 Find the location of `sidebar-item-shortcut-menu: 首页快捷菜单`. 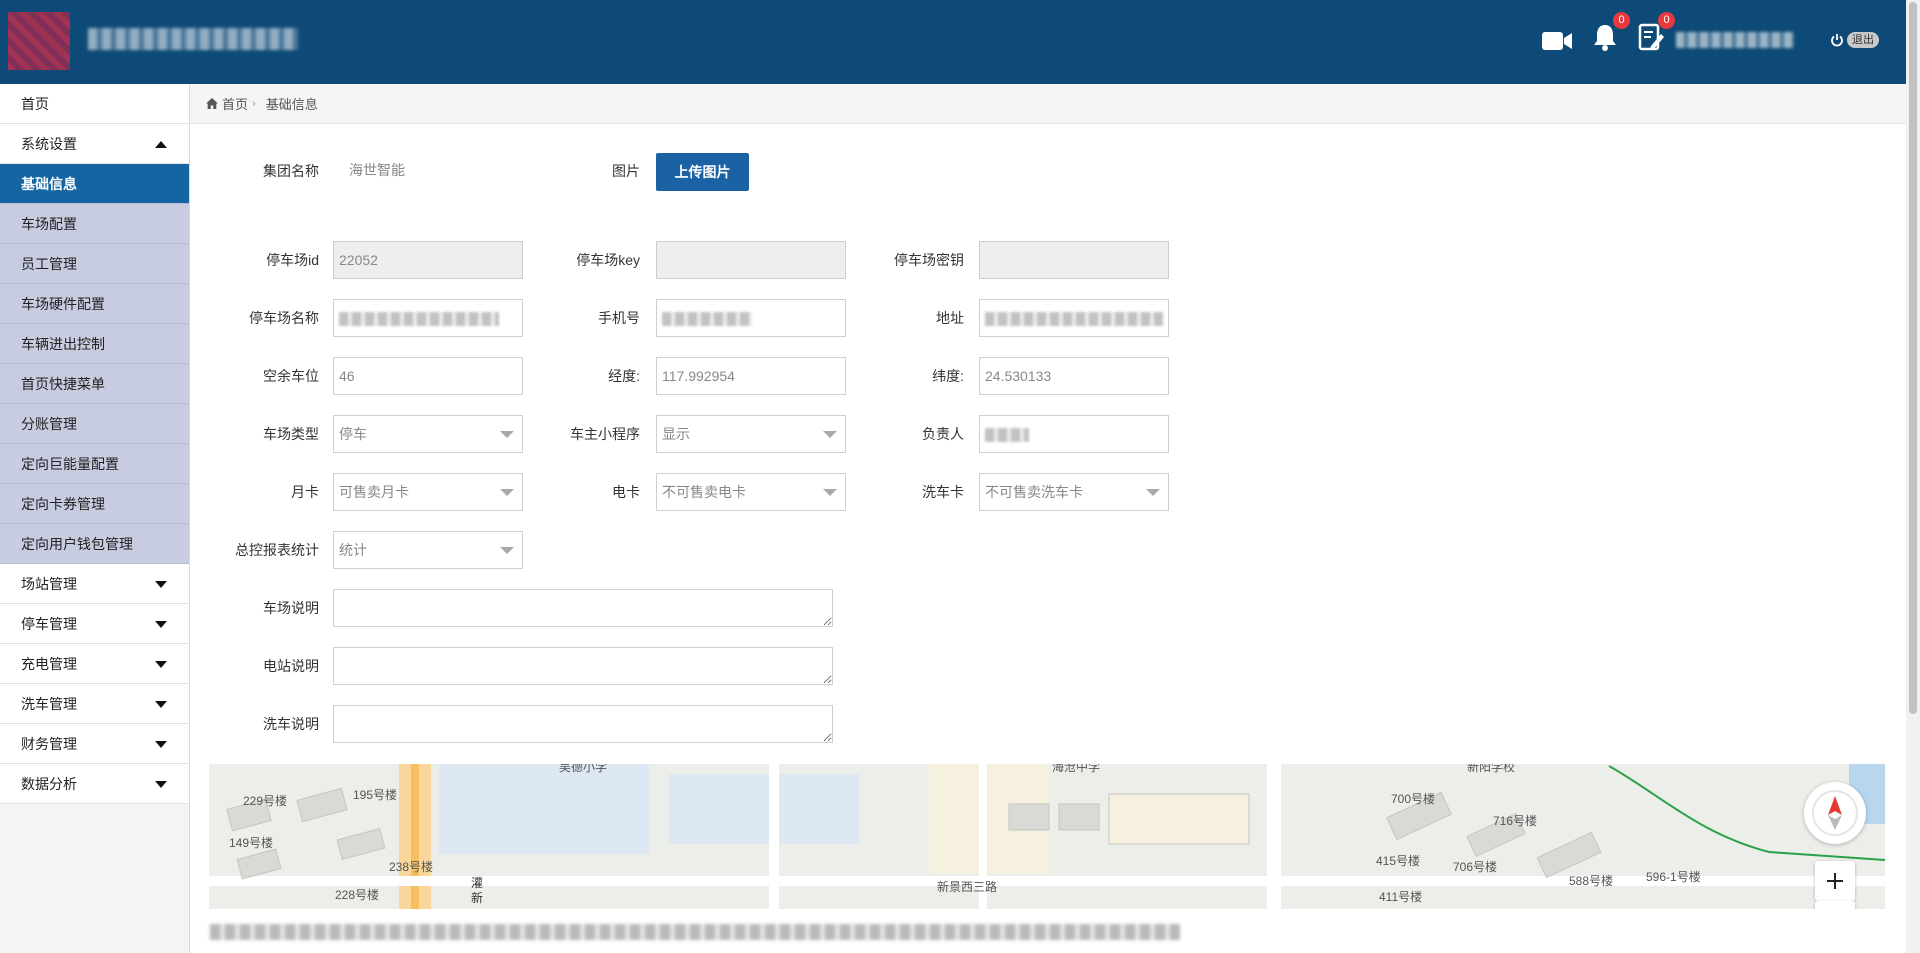

sidebar-item-shortcut-menu: 首页快捷菜单 is located at coordinates (94, 384).